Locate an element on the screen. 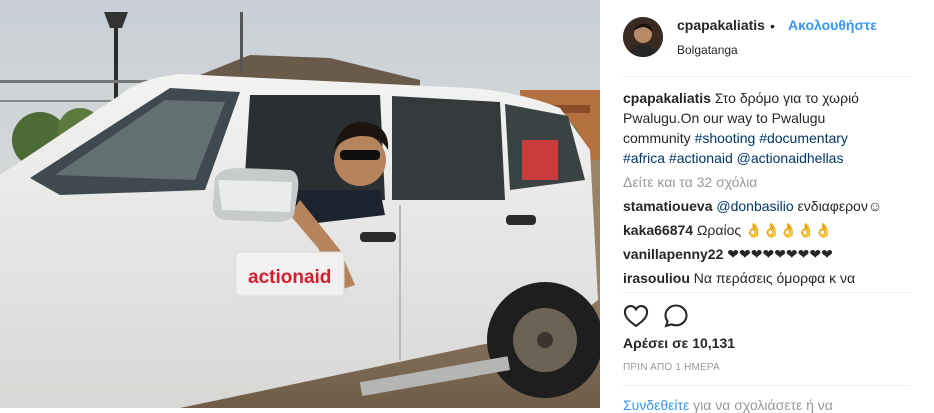 The width and height of the screenshot is (934, 413). post-location: Bolgatanga is located at coordinates (707, 50).